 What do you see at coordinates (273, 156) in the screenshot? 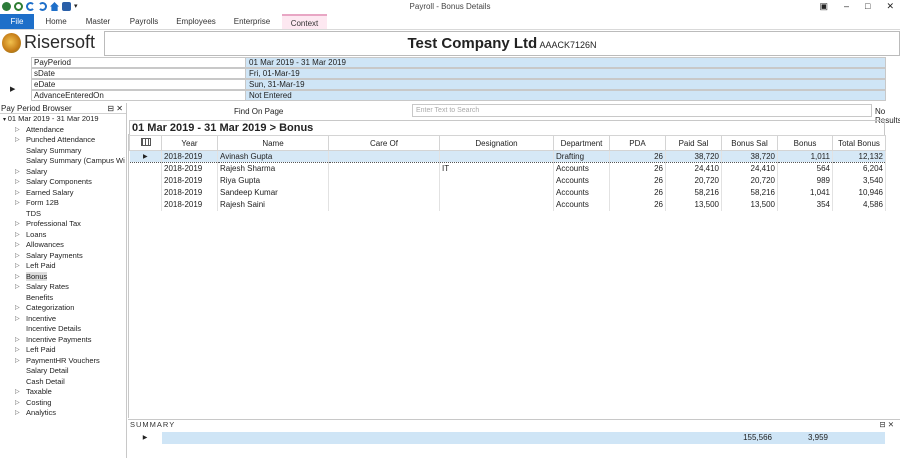
I see `cell-name: Avinash Gupta` at bounding box center [273, 156].